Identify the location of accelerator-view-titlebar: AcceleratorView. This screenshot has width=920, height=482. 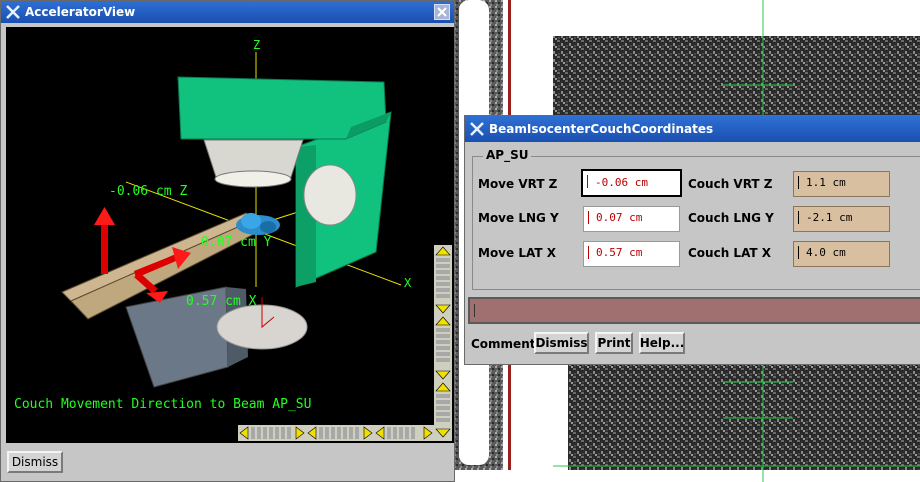
(227, 12).